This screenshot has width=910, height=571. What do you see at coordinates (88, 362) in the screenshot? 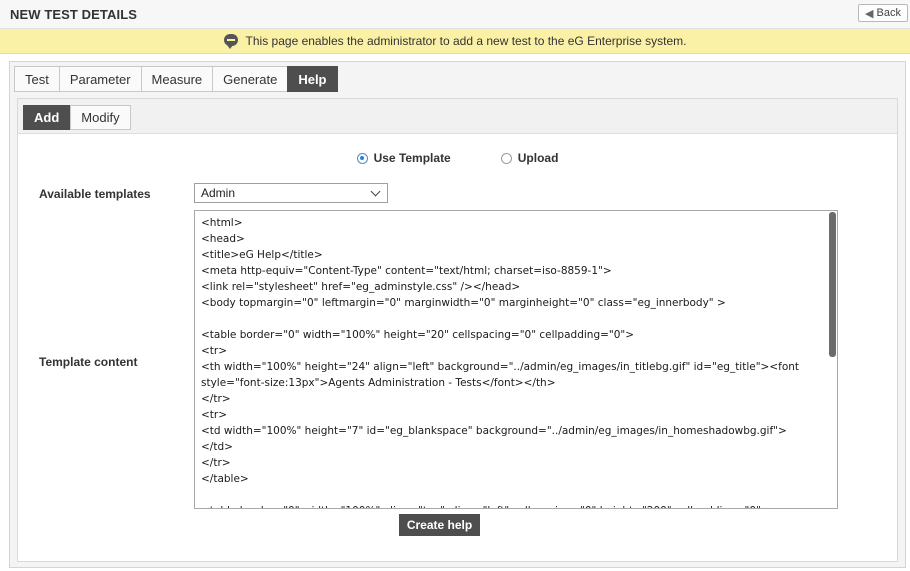
I see `template-content-label: Template content` at bounding box center [88, 362].